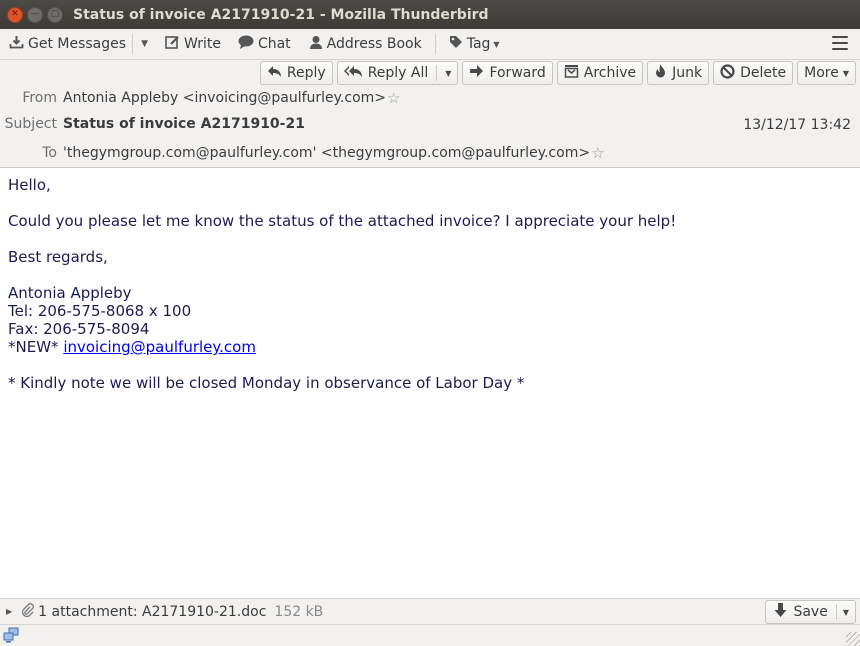 The height and width of the screenshot is (646, 860). I want to click on save-attachment-button: Save ▼, so click(810, 612).